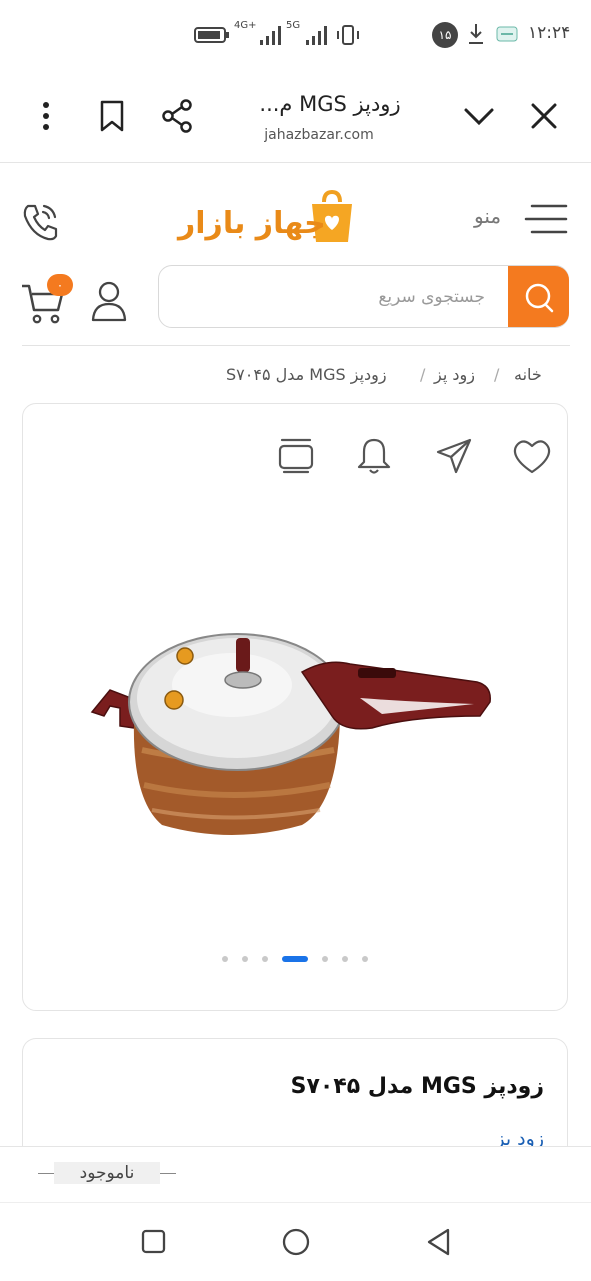 This screenshot has height=1281, width=591. I want to click on close-icon, so click(544, 116).